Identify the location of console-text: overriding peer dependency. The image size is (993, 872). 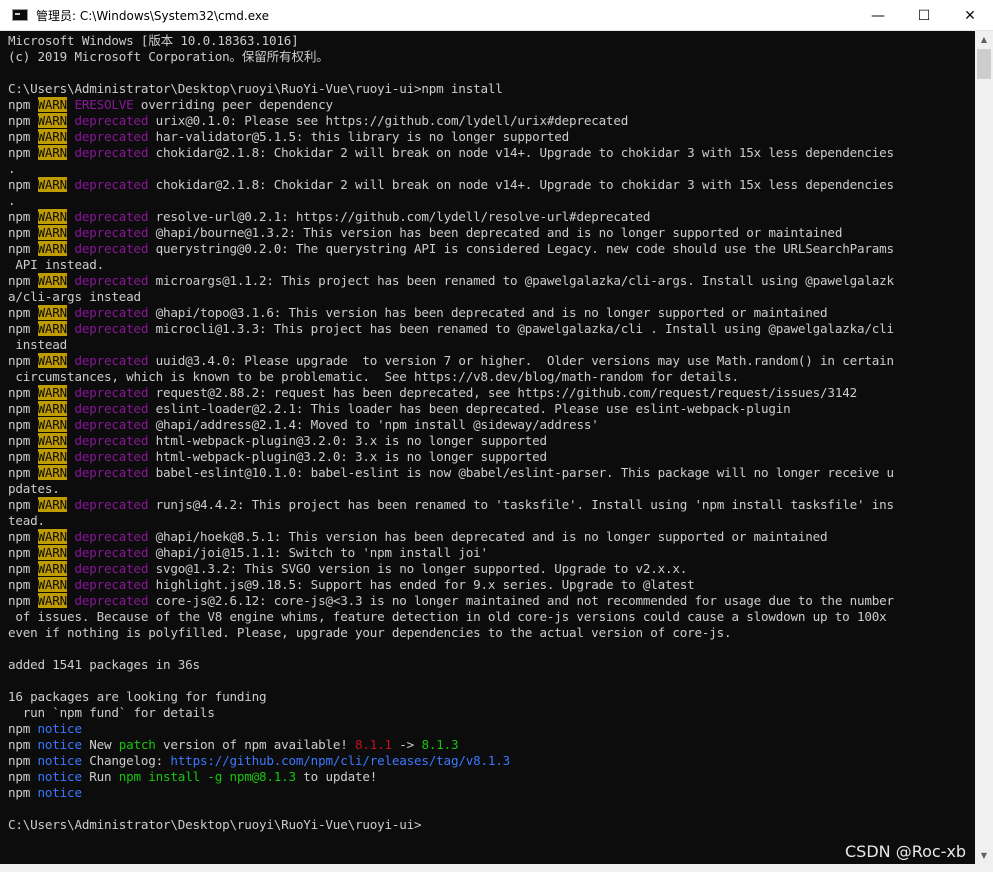
(233, 104).